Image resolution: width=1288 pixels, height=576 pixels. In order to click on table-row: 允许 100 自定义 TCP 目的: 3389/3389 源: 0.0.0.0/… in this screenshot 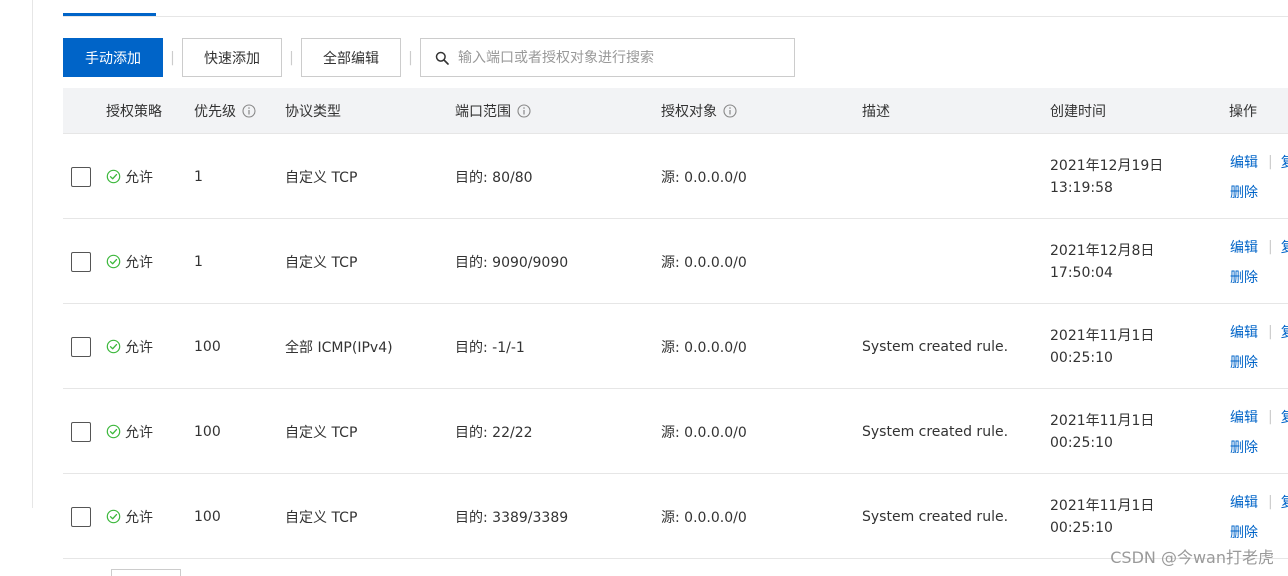, I will do `click(675, 516)`.